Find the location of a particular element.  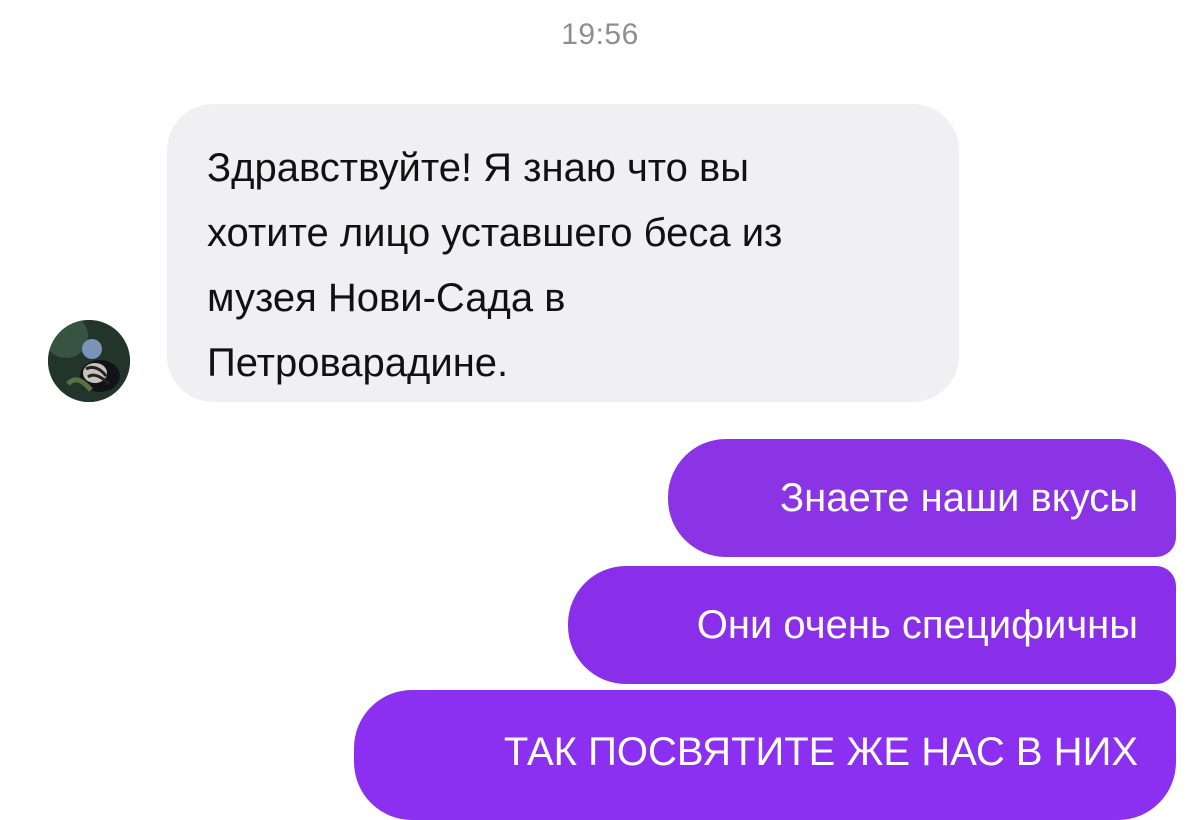

outgoing-message-bubble: Они очень специфичны is located at coordinates (872, 625).